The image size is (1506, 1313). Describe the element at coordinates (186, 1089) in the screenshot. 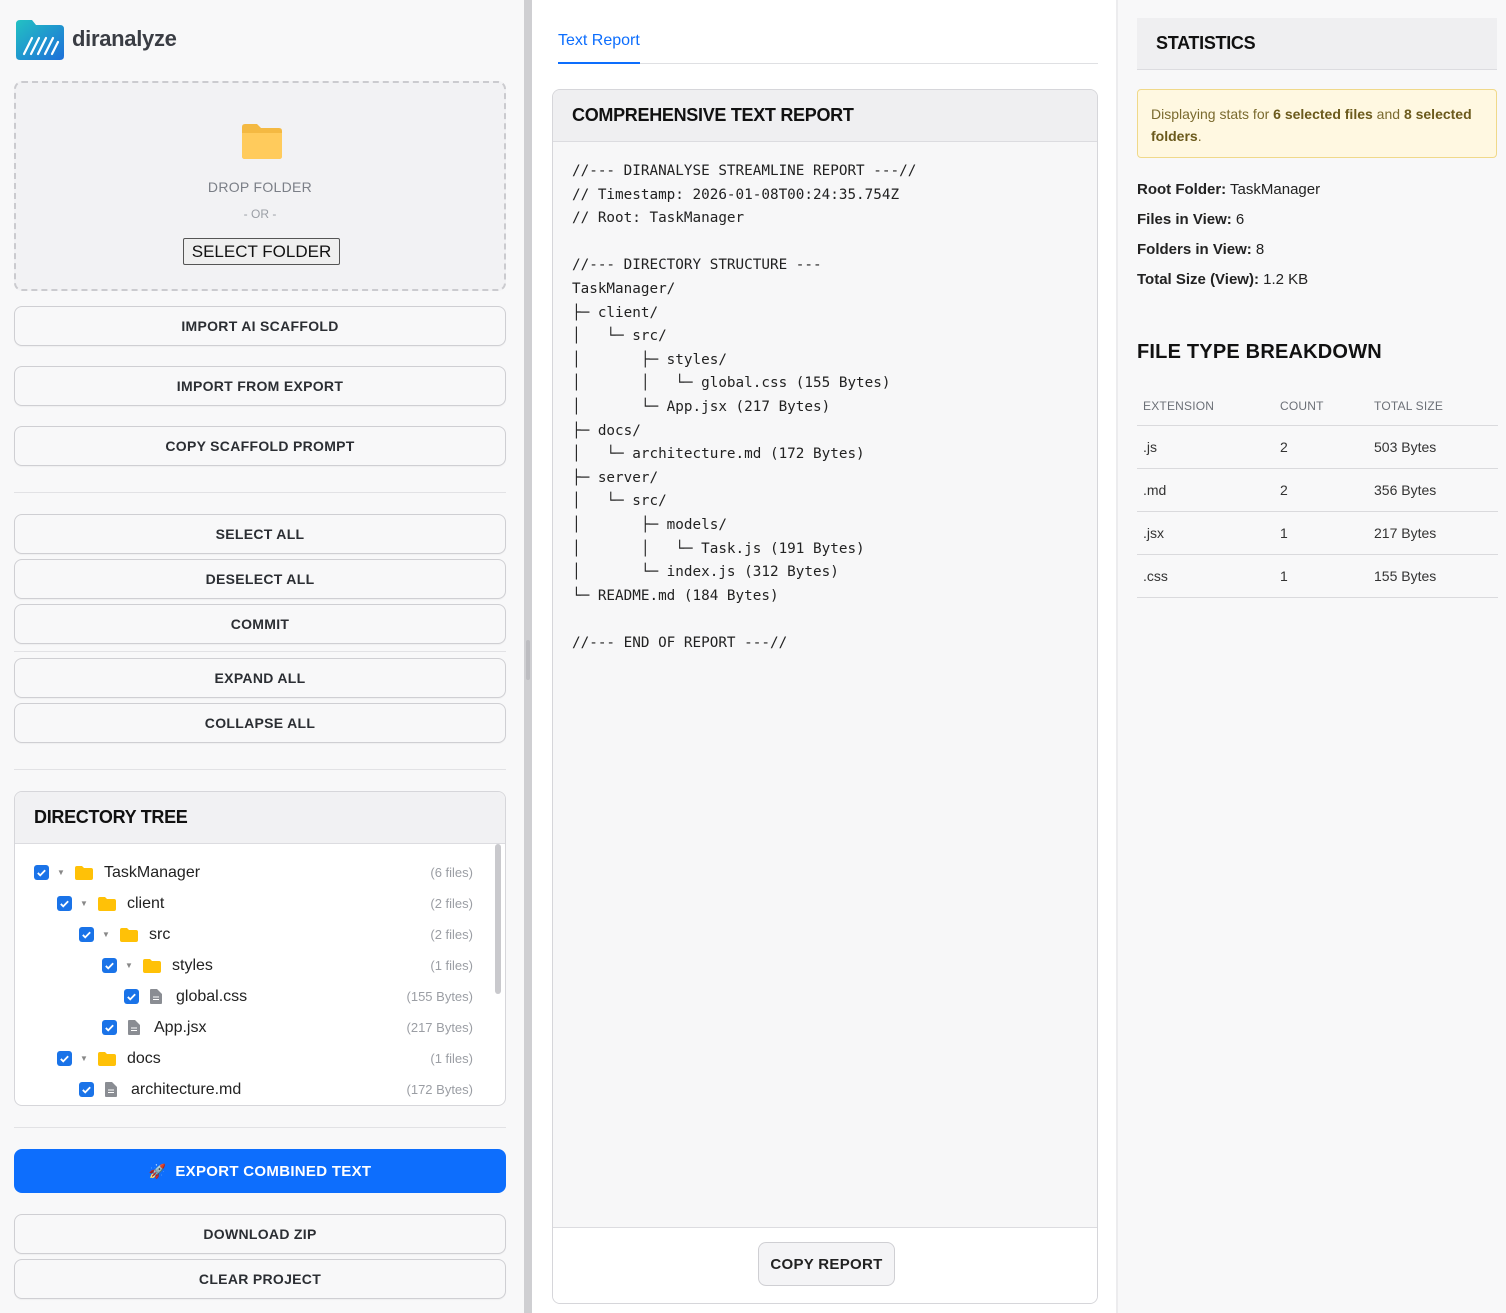

I see `tree-item-name: architecture.md` at that location.